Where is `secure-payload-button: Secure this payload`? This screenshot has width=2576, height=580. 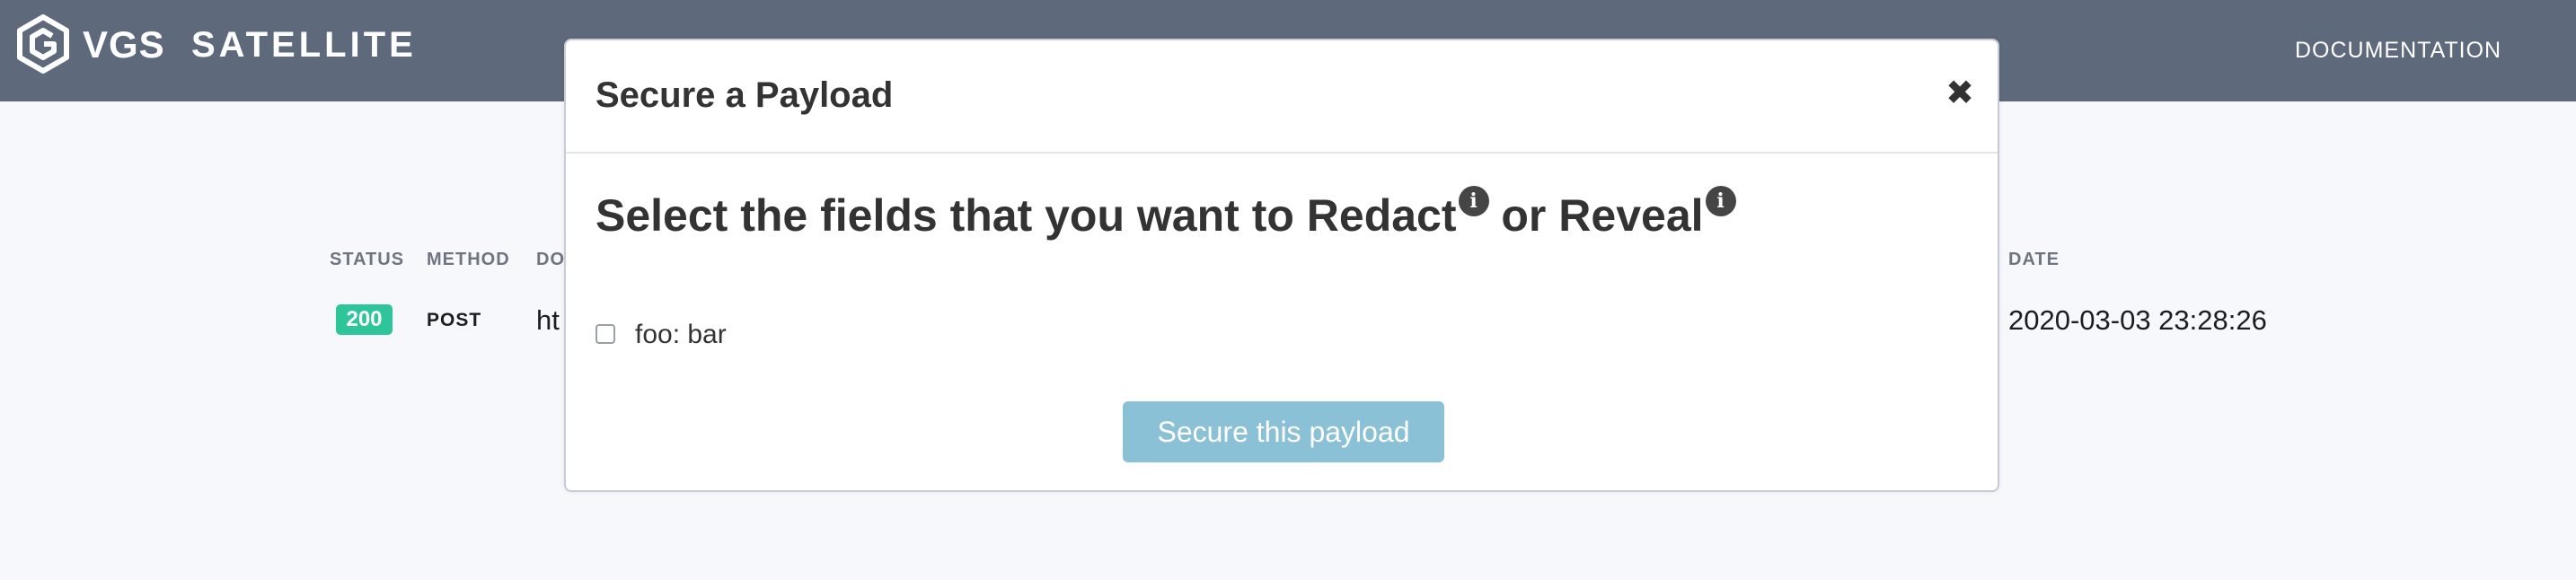 secure-payload-button: Secure this payload is located at coordinates (1283, 431).